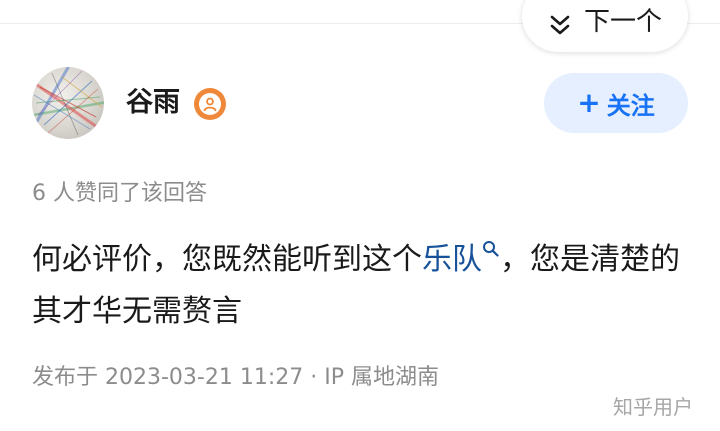 This screenshot has height=431, width=720. Describe the element at coordinates (491, 249) in the screenshot. I see `search-icon` at that location.